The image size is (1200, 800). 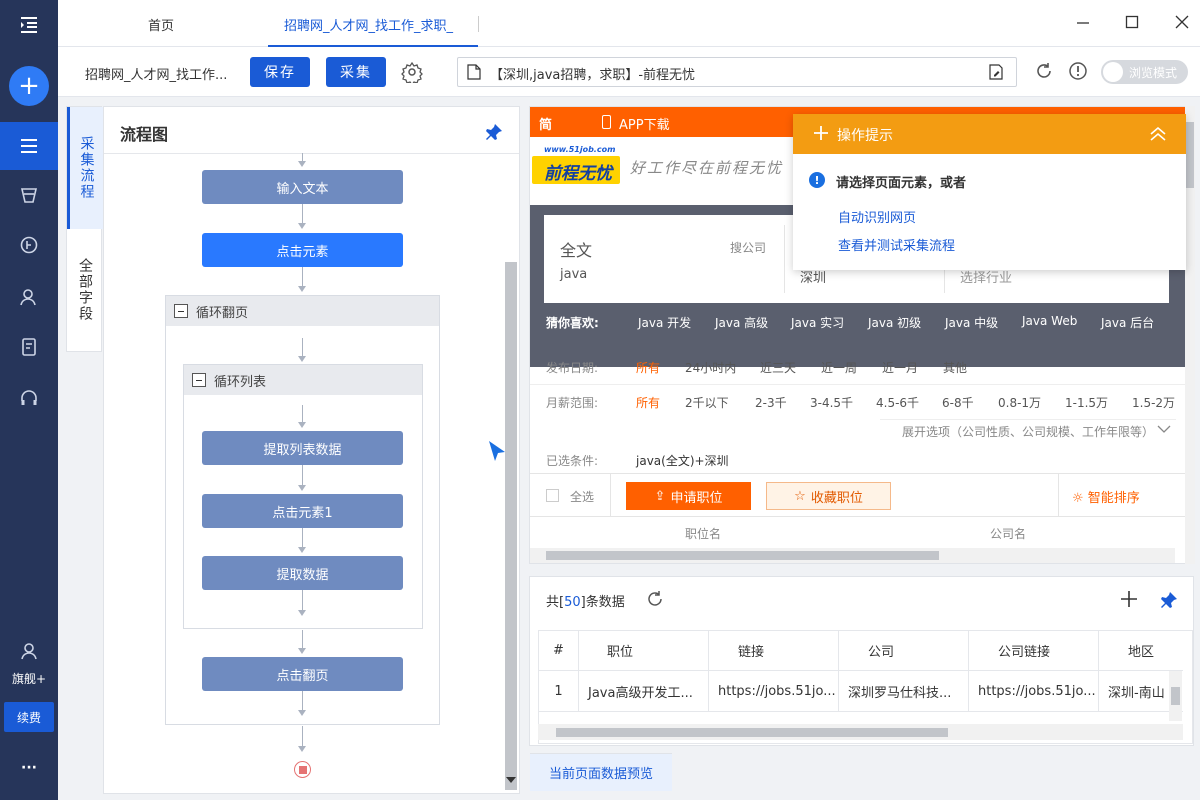 I want to click on web-v-scrollbar, so click(x=1190, y=335).